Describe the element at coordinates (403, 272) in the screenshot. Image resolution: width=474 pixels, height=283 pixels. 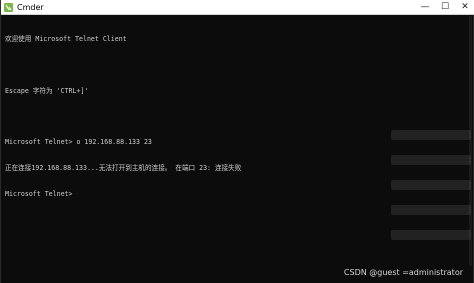
I see `csdn-watermark: CSDN @guest =administrator` at that location.